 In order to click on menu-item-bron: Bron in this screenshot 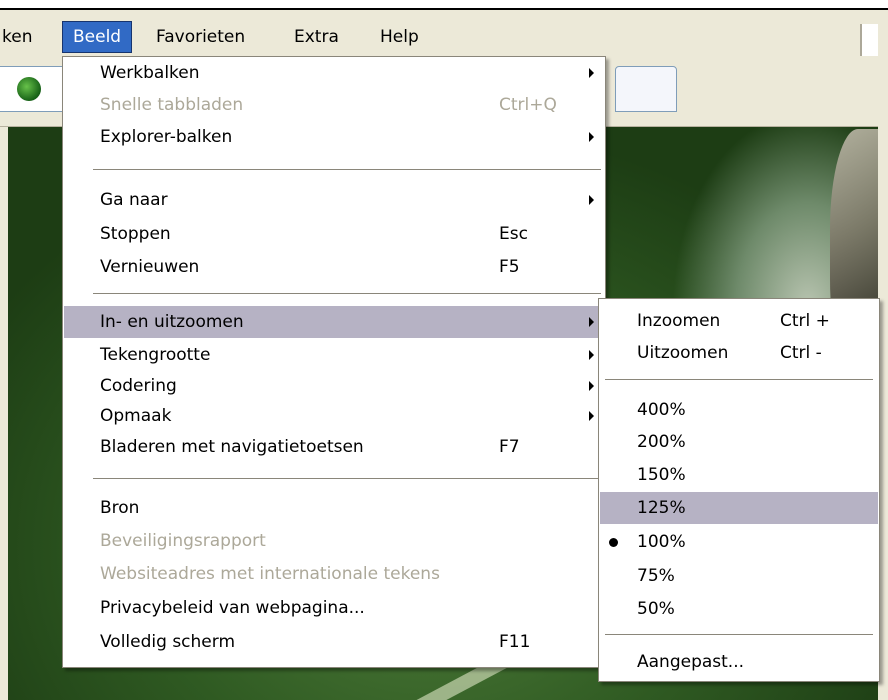, I will do `click(334, 508)`.